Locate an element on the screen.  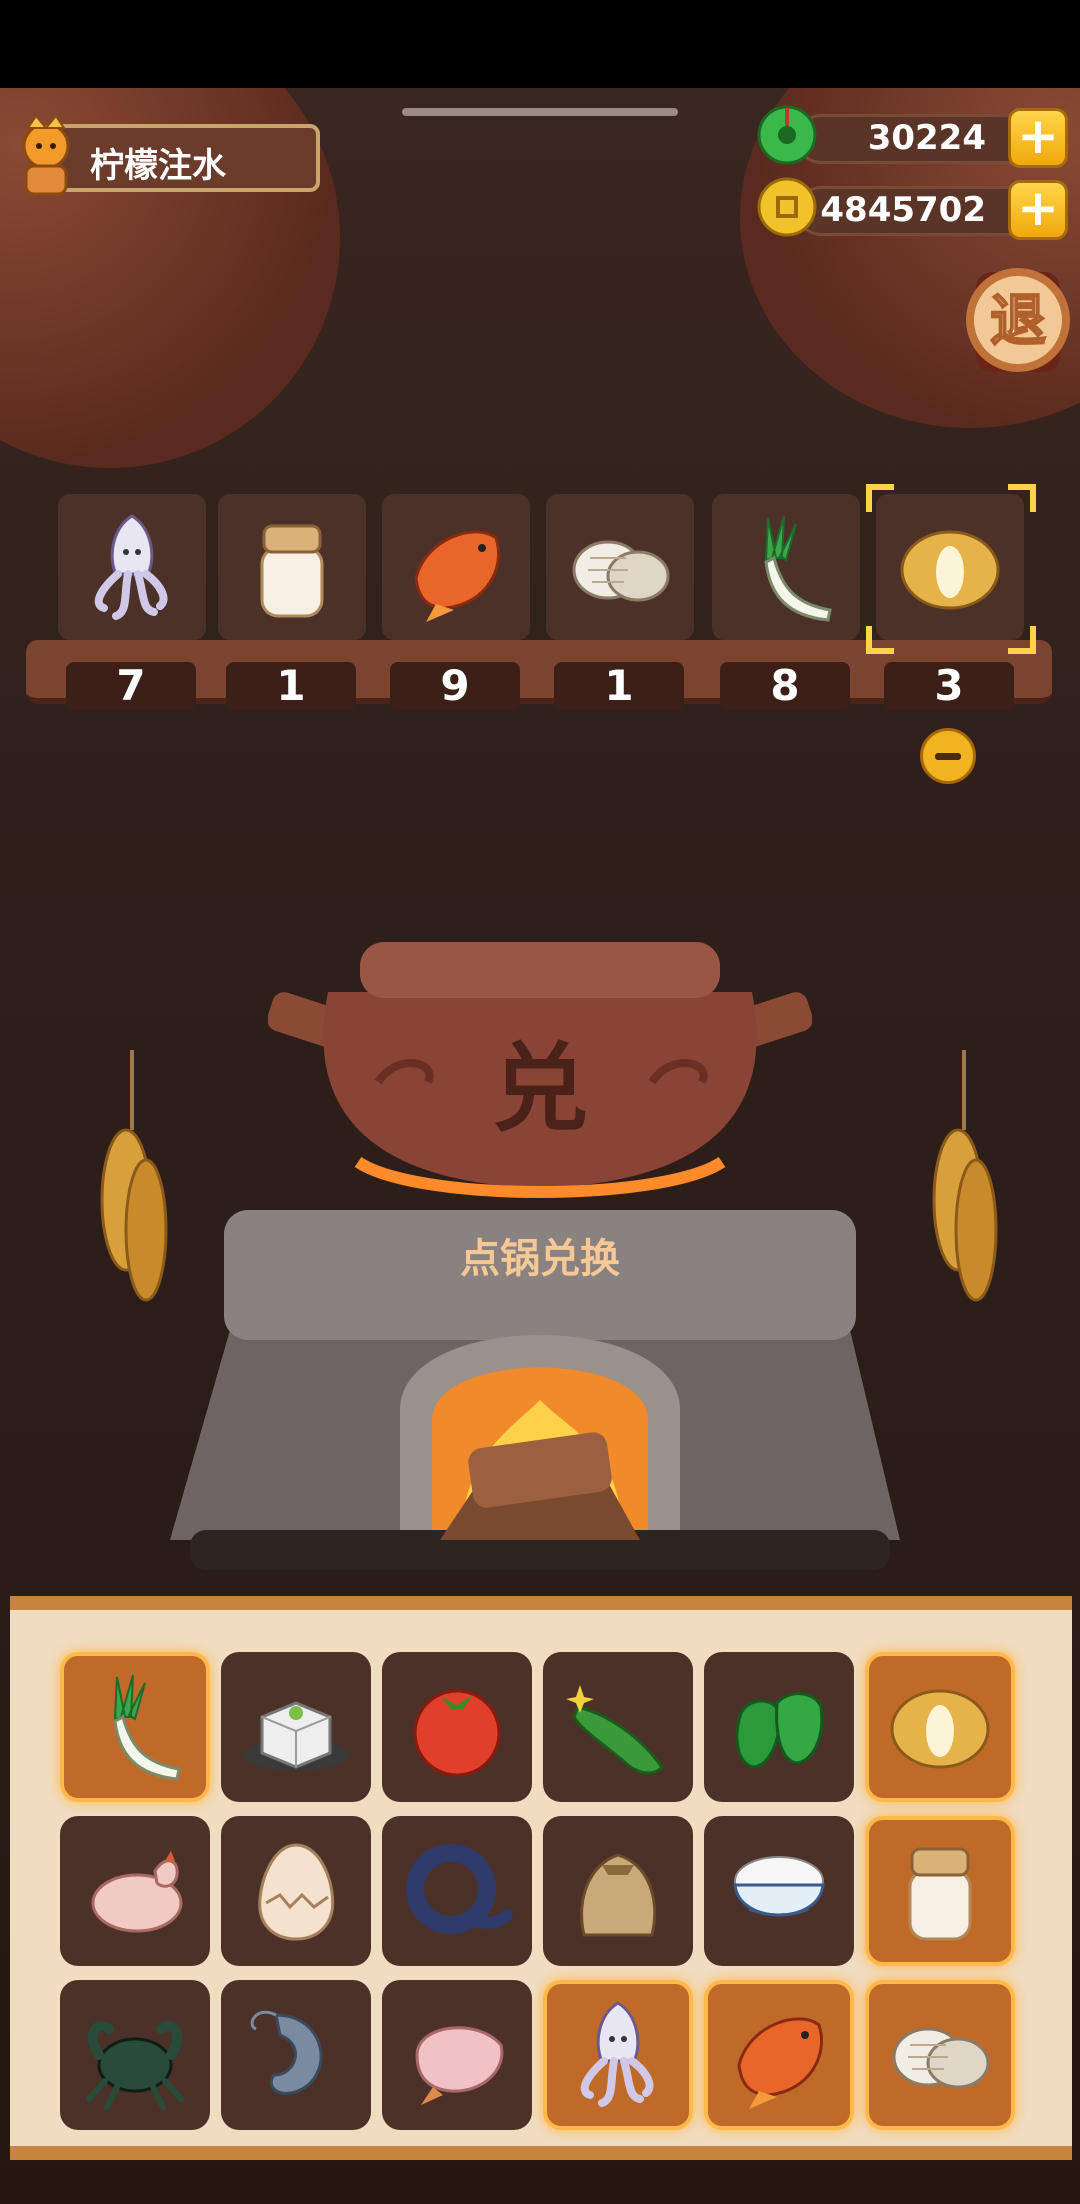
crab-icon is located at coordinates (135, 2055).